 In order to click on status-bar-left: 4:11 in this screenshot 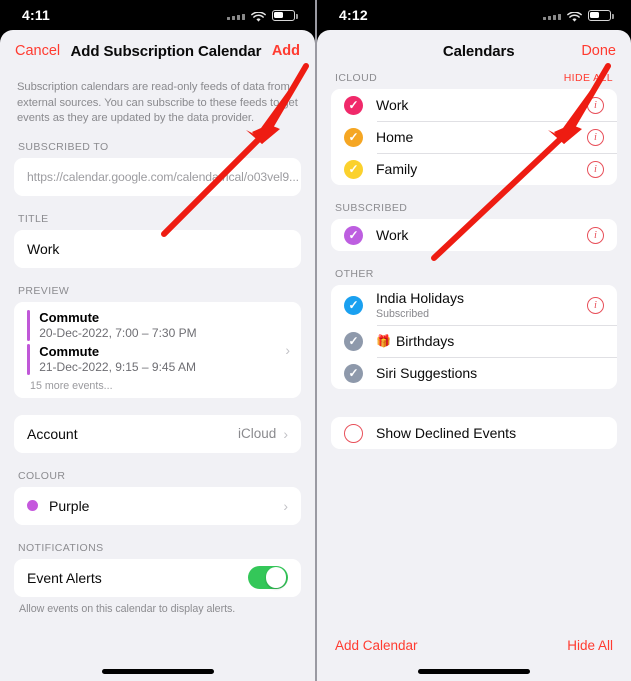, I will do `click(157, 15)`.